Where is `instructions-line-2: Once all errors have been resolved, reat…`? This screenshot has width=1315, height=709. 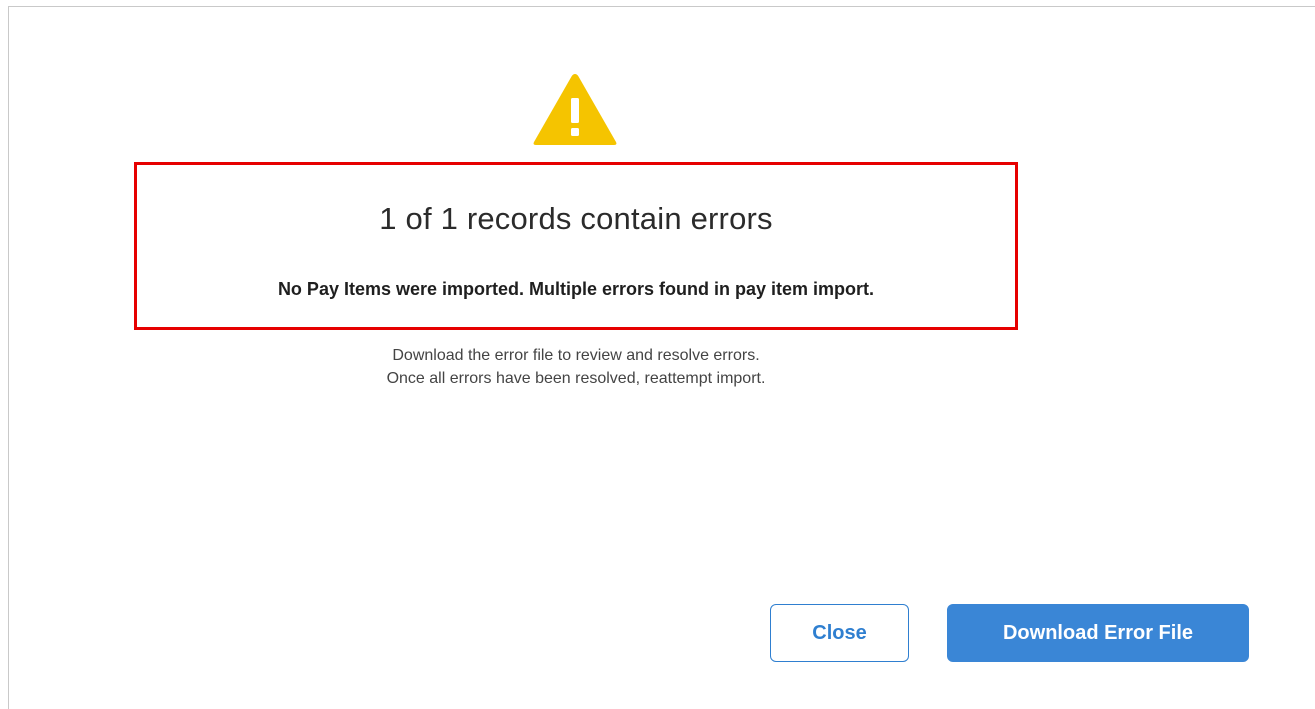 instructions-line-2: Once all errors have been resolved, reat… is located at coordinates (576, 378).